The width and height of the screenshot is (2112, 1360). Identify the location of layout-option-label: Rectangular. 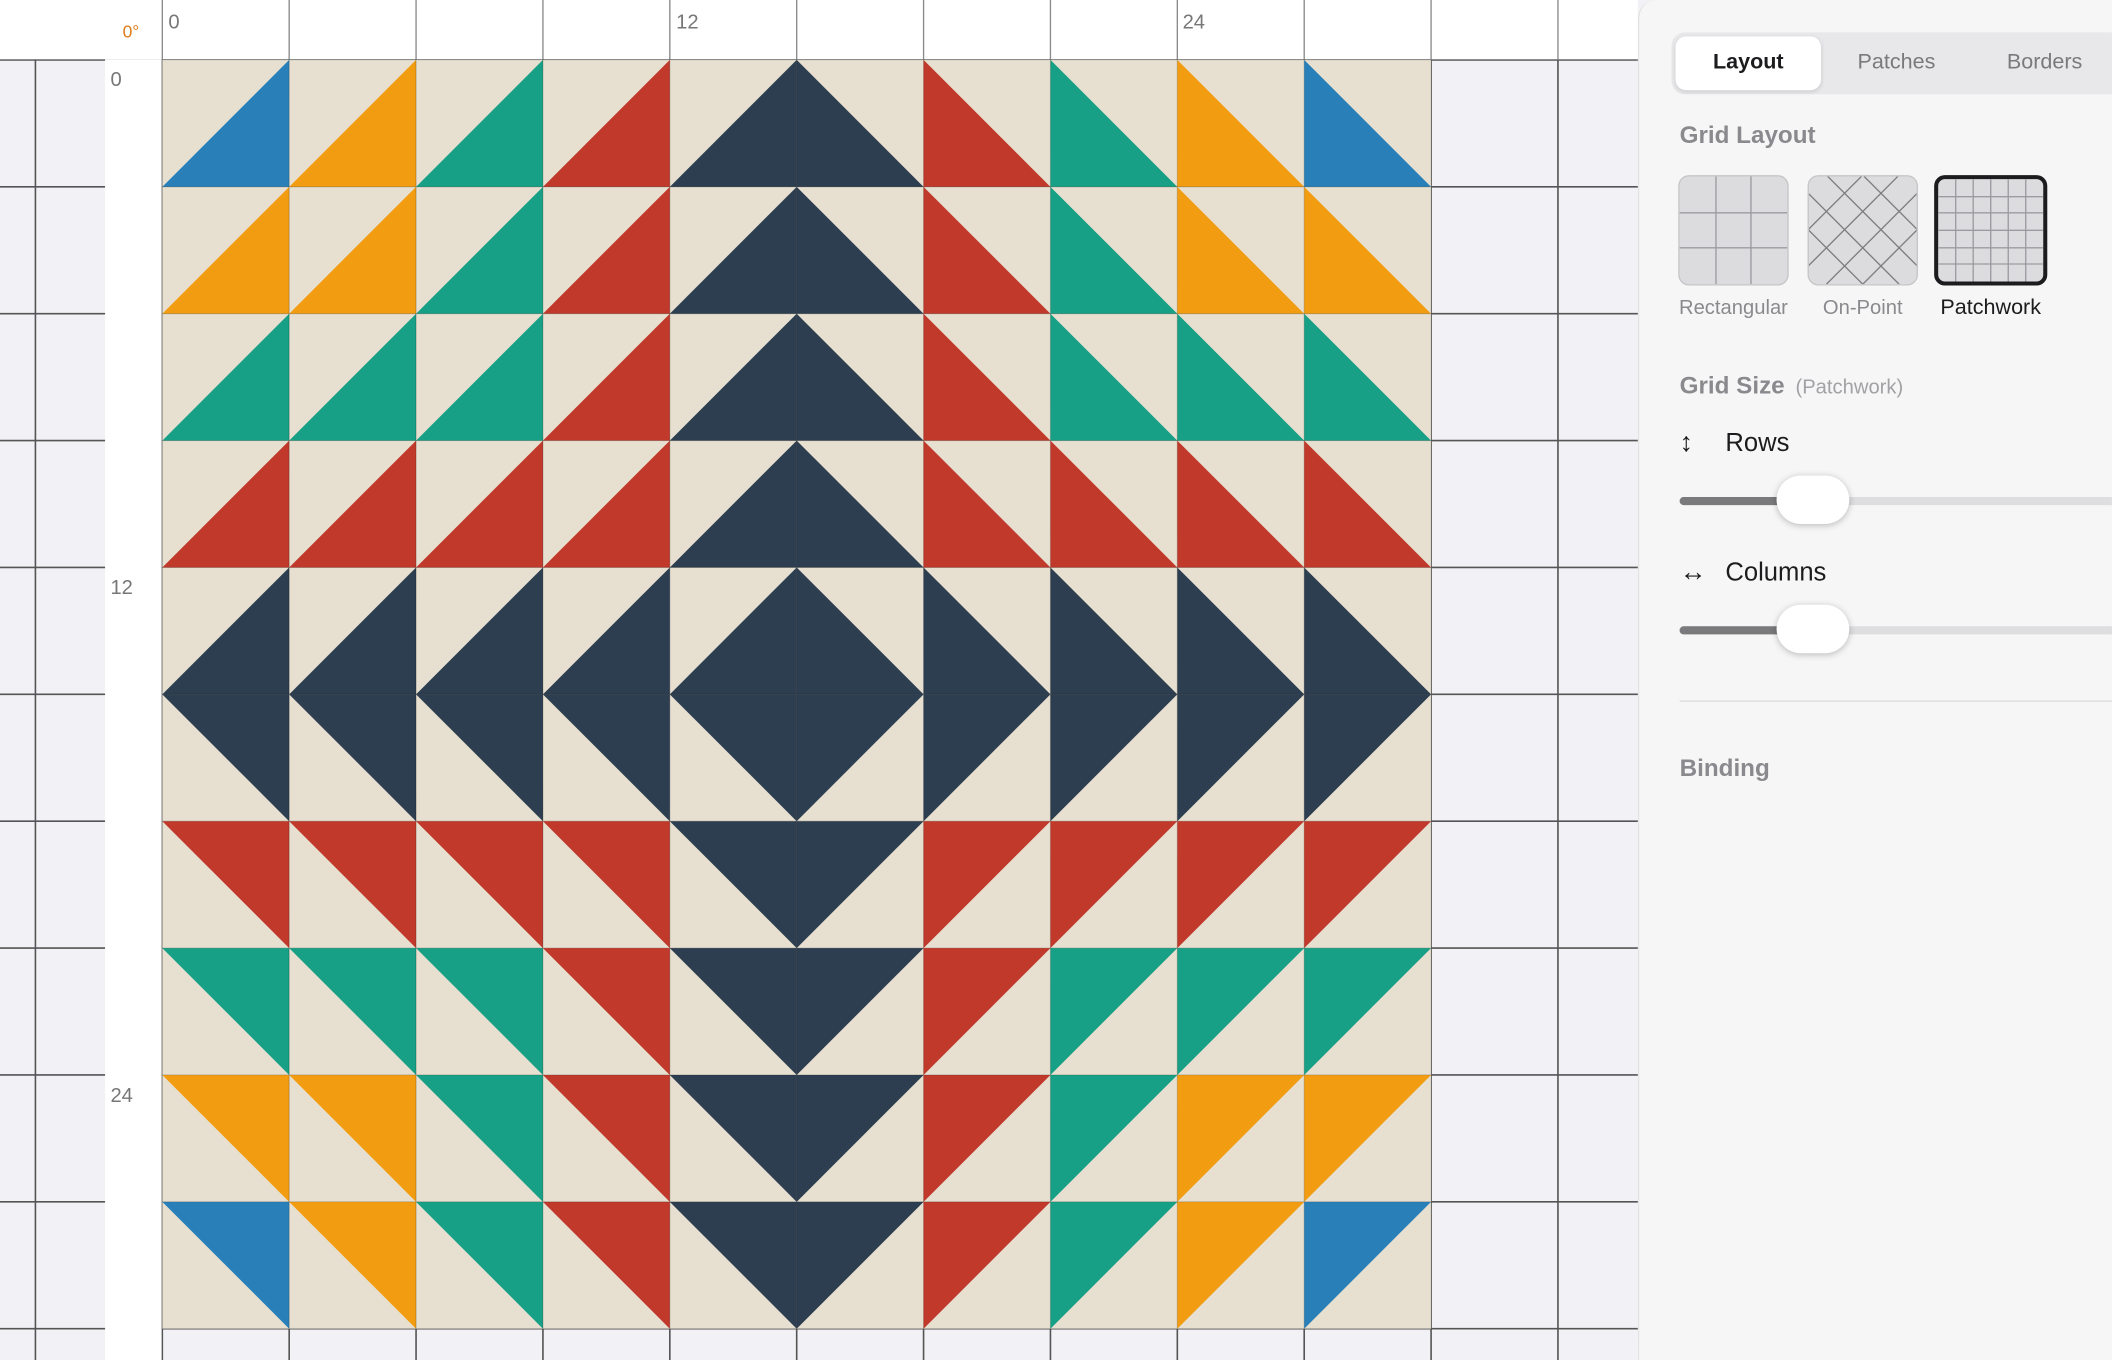
(1733, 308).